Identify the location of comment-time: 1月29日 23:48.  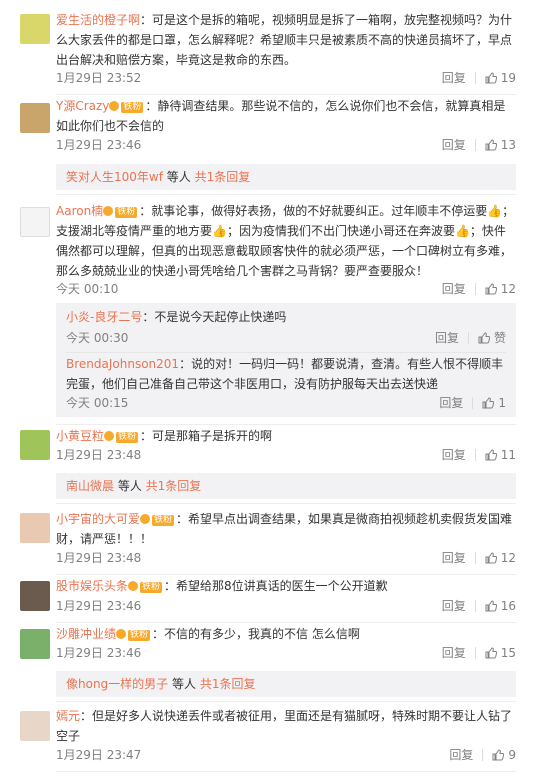
(99, 455).